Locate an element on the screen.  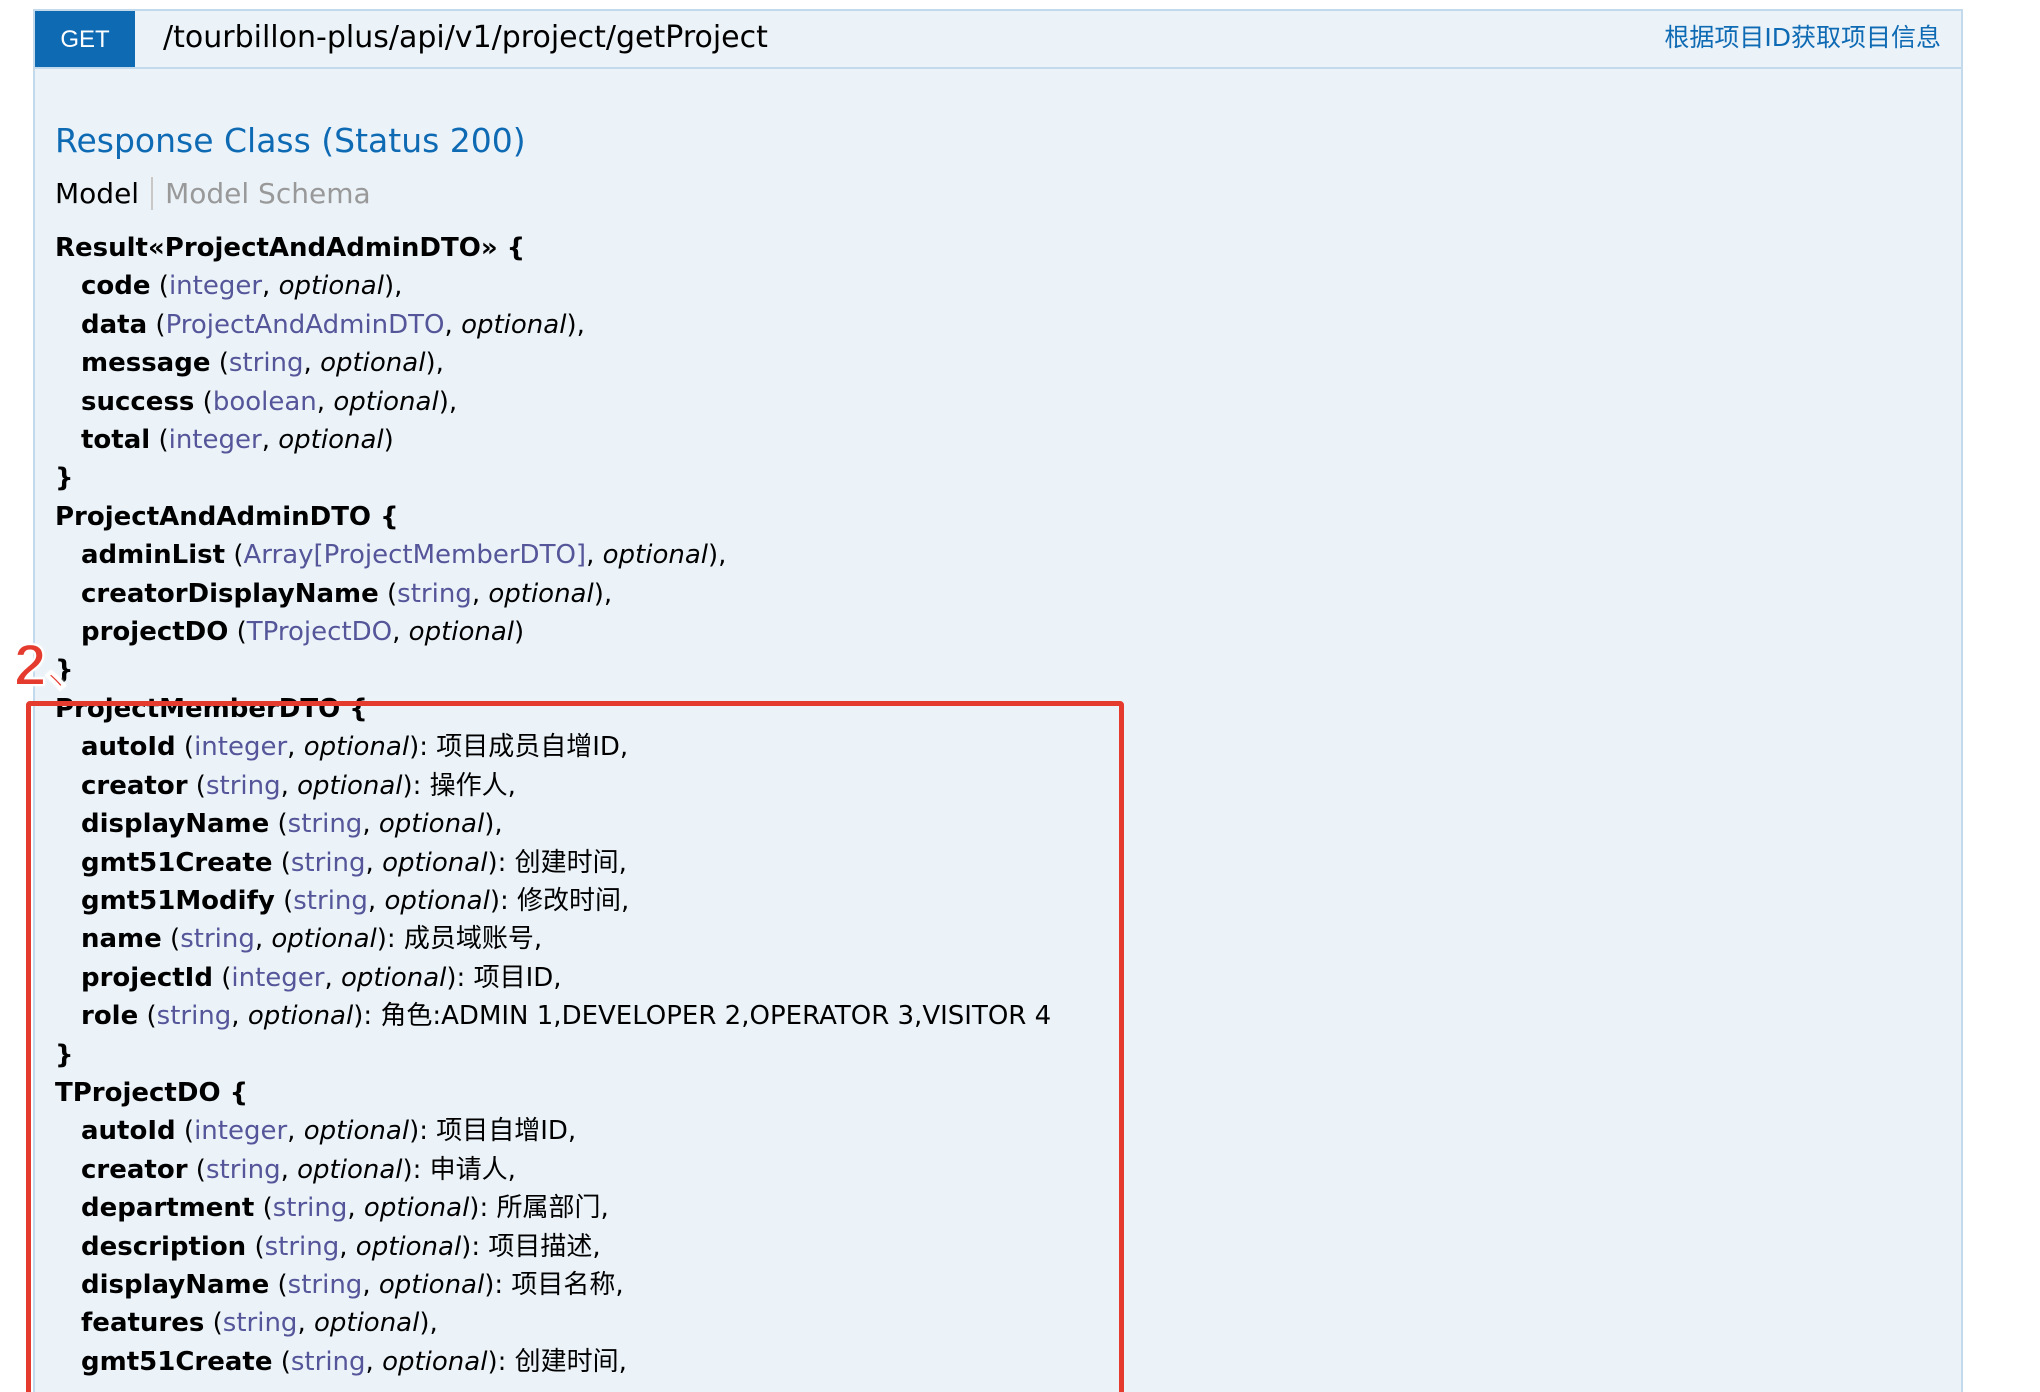
http-method-badge: GET is located at coordinates (85, 39).